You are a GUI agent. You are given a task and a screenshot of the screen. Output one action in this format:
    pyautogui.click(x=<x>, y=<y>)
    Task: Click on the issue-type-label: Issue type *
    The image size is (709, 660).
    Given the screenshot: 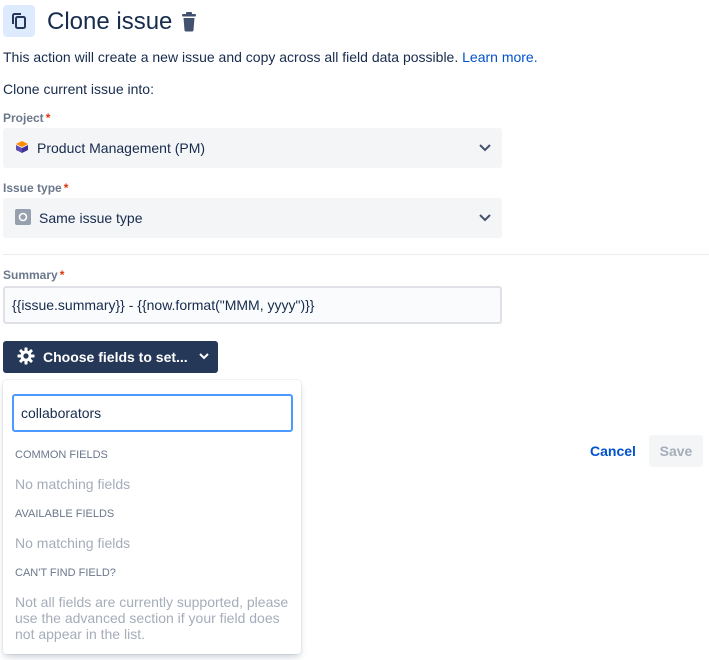 What is the action you would take?
    pyautogui.click(x=35, y=188)
    